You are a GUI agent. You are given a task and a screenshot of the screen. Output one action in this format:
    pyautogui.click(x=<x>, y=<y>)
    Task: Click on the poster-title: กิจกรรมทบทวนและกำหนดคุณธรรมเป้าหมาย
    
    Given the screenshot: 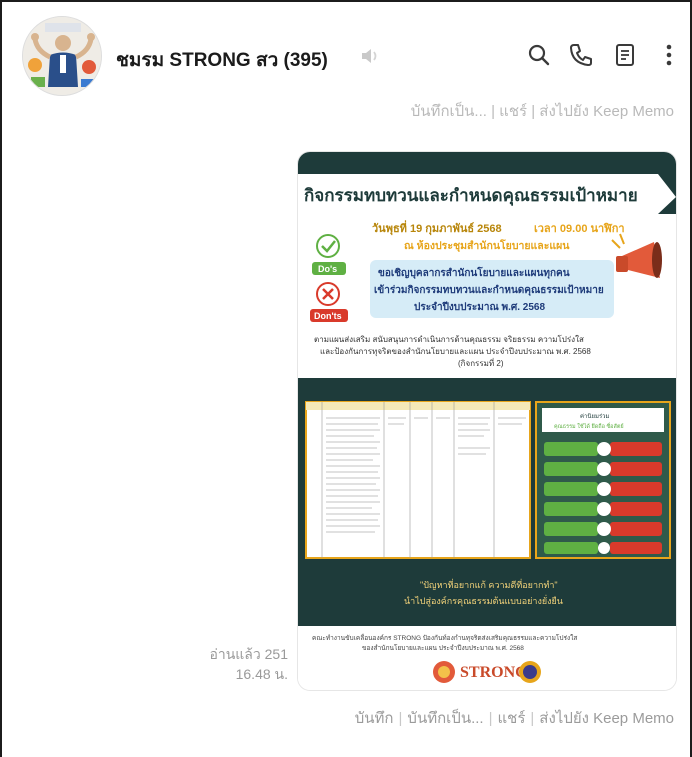 What is the action you would take?
    pyautogui.click(x=471, y=196)
    